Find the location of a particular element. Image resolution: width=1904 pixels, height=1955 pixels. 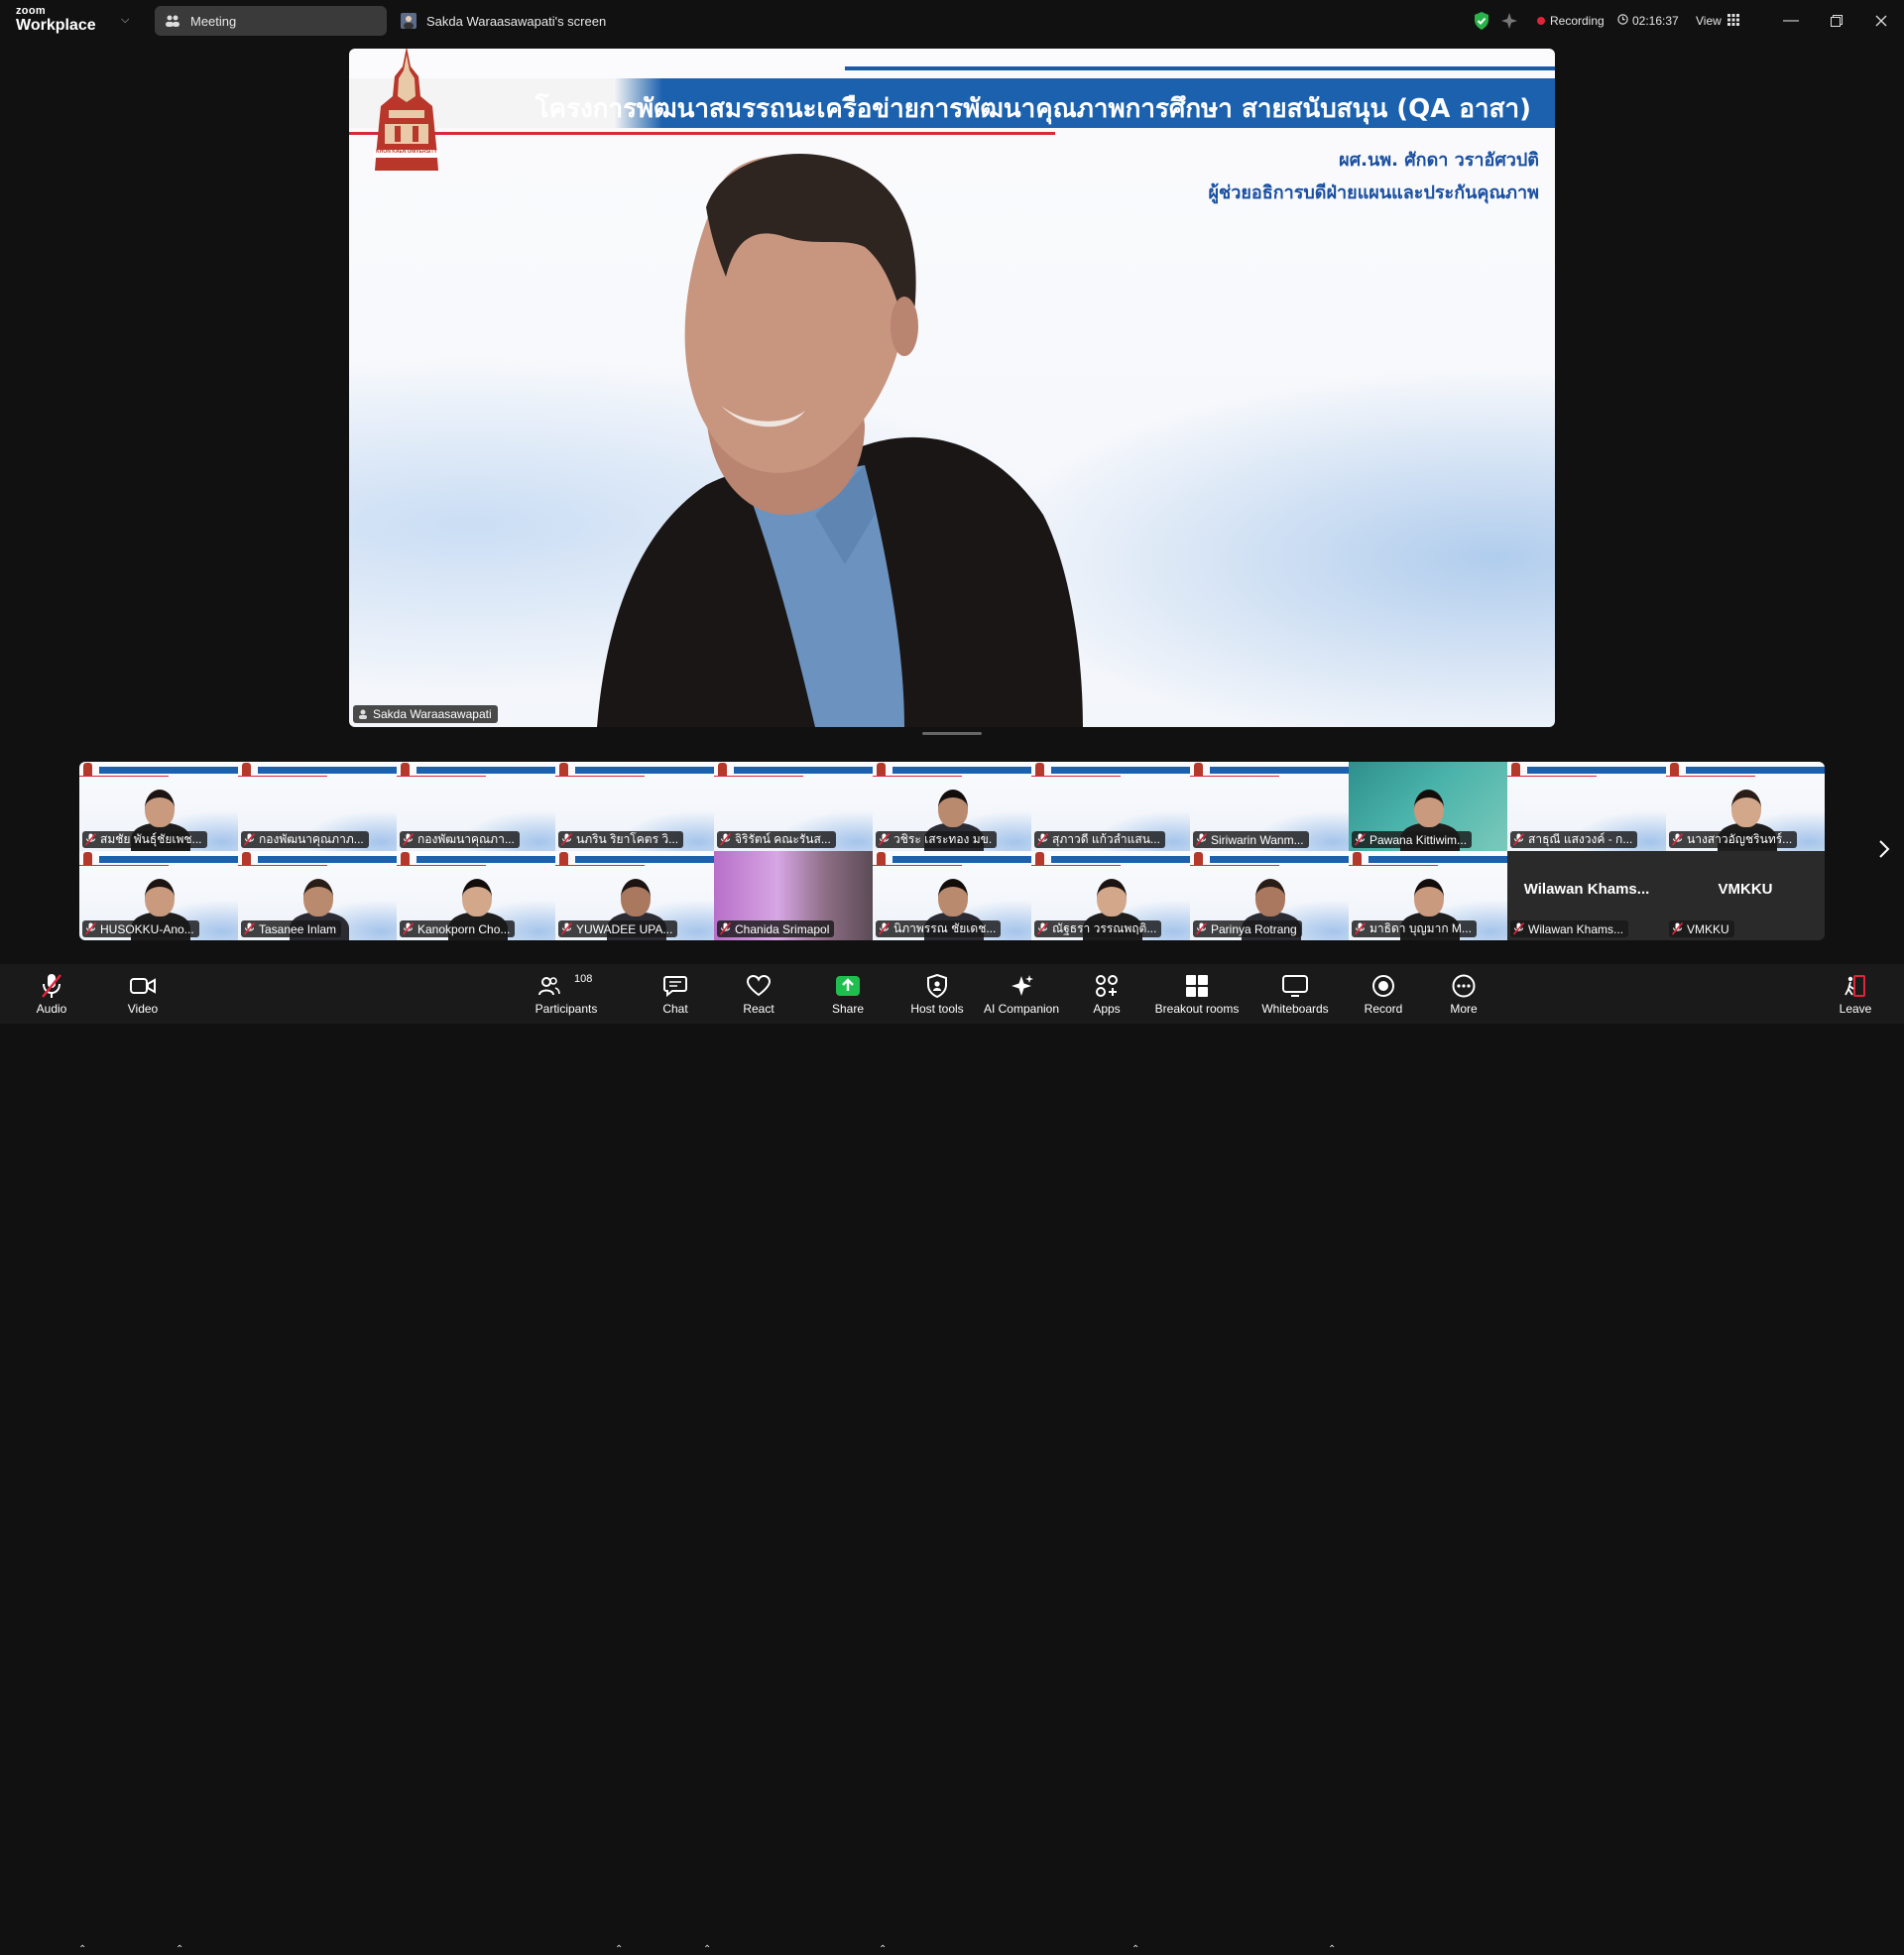

more-button: More is located at coordinates (1464, 994).